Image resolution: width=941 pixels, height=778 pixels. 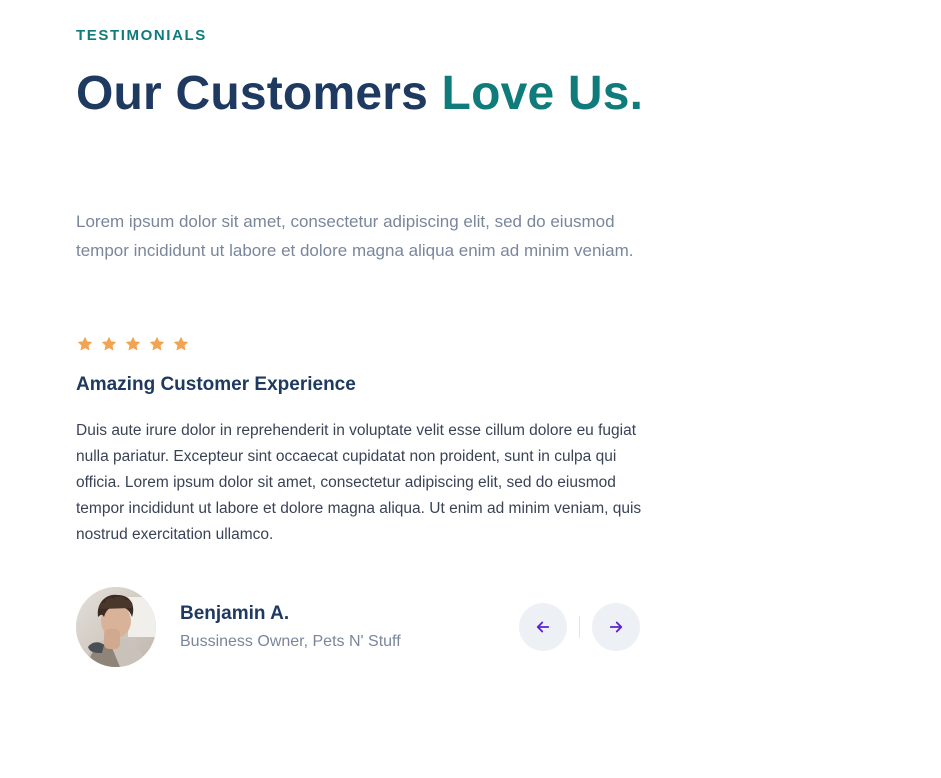 I want to click on review-title: Amazing Customer Experience, so click(x=216, y=384).